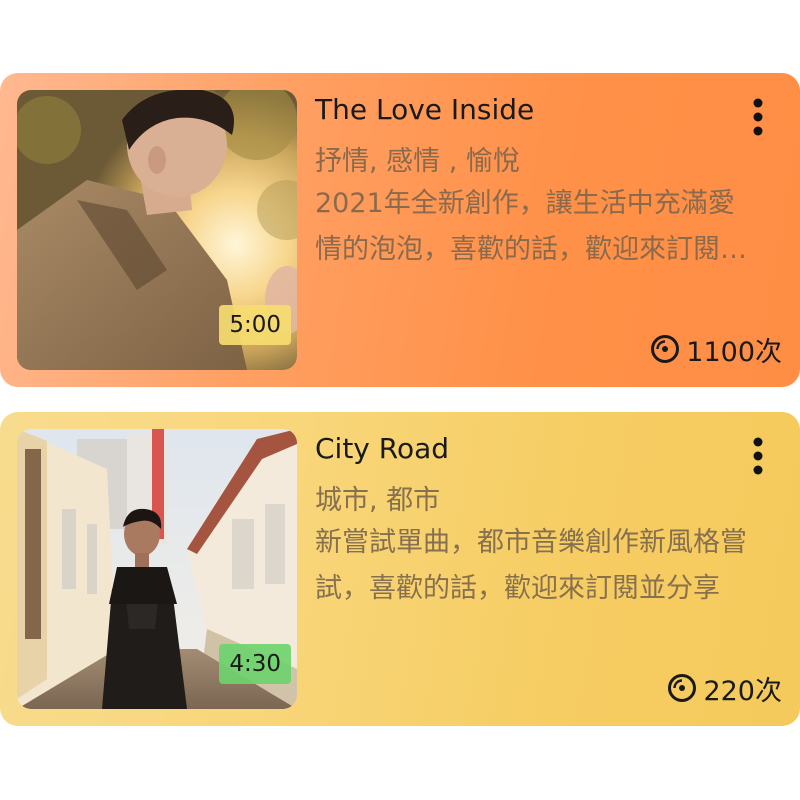 The height and width of the screenshot is (800, 800). I want to click on duration-badge: 5:00, so click(255, 325).